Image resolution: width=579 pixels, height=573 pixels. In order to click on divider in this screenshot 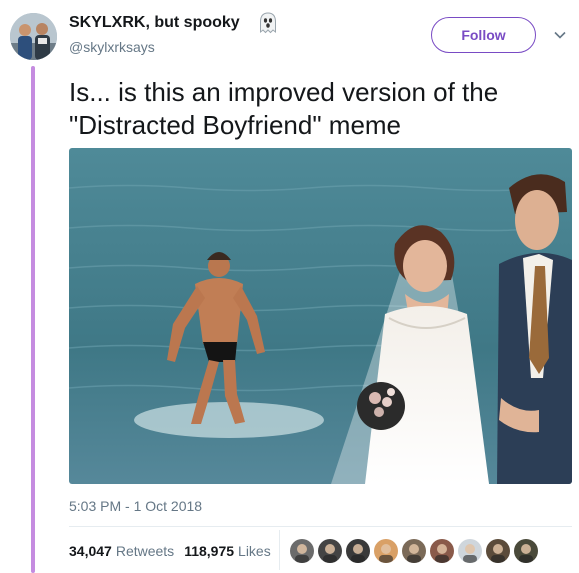, I will do `click(320, 526)`.